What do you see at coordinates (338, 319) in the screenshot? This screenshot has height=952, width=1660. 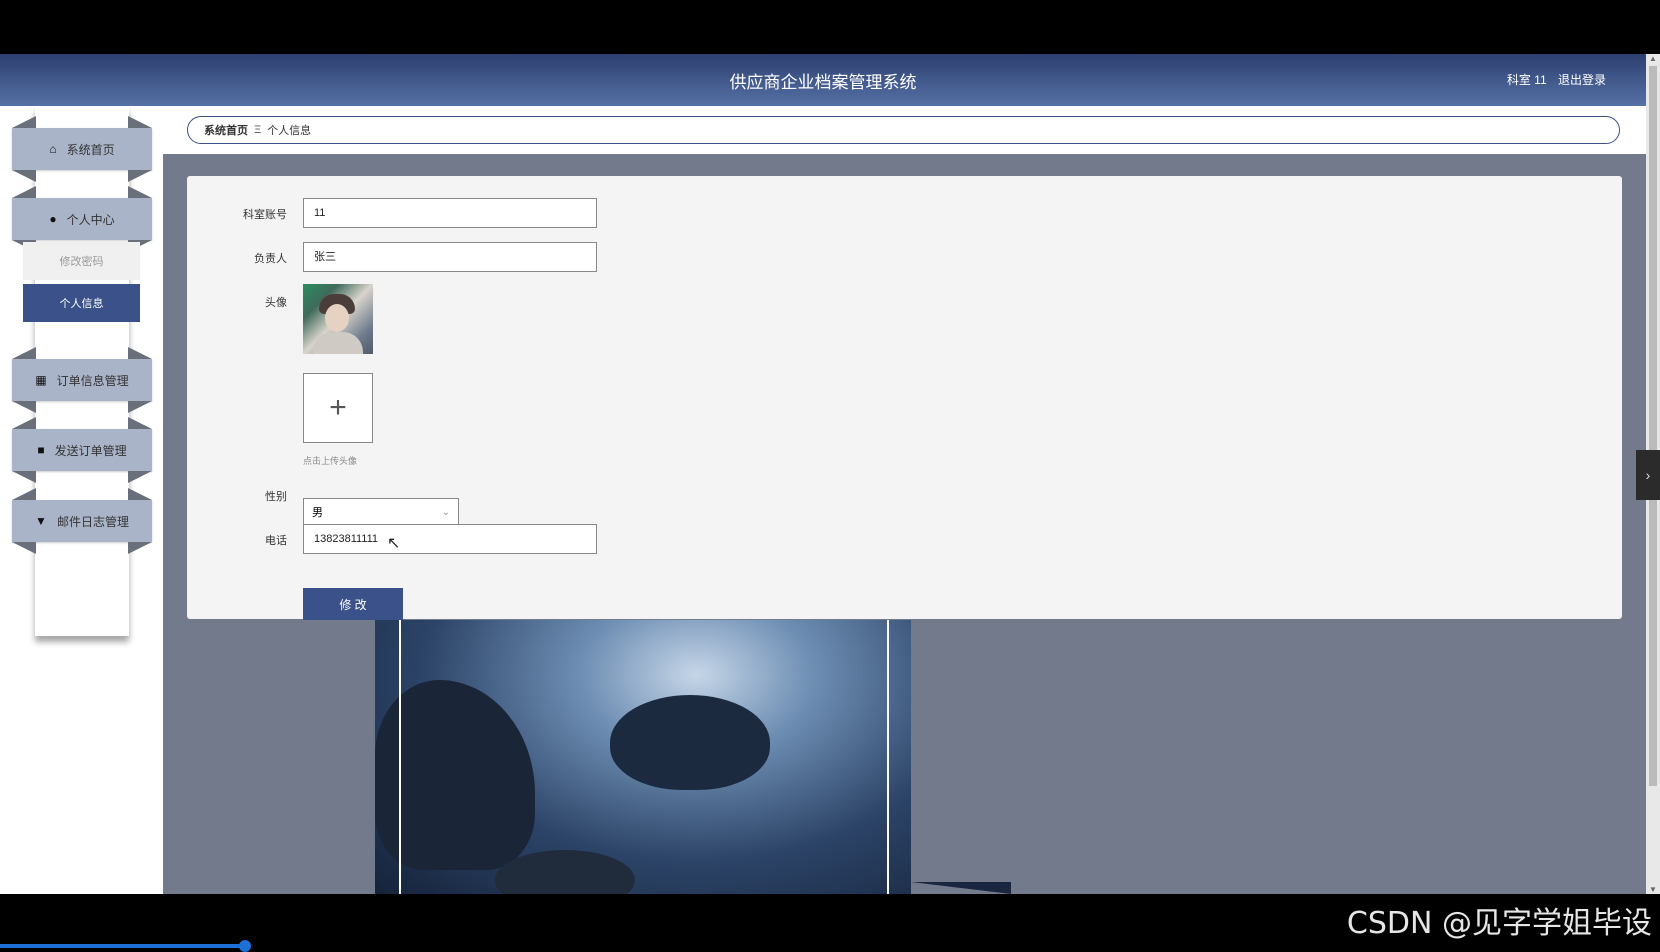 I see `avatar-image` at bounding box center [338, 319].